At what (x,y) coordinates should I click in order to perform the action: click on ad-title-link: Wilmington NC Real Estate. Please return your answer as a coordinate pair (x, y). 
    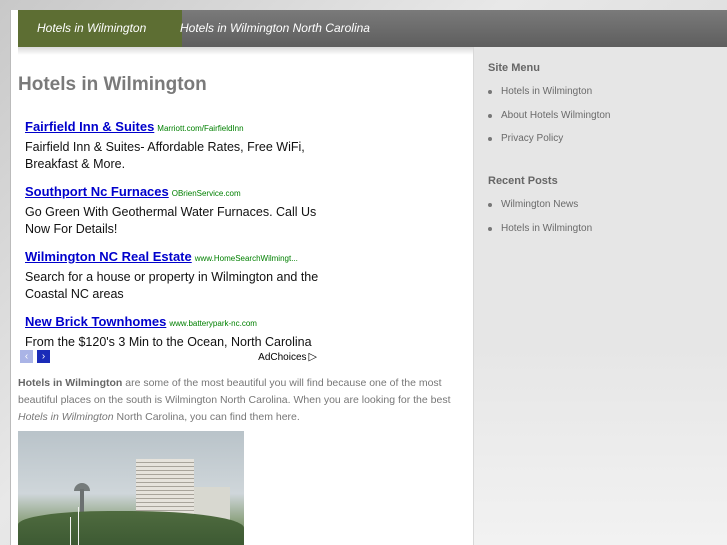
    Looking at the image, I should click on (108, 256).